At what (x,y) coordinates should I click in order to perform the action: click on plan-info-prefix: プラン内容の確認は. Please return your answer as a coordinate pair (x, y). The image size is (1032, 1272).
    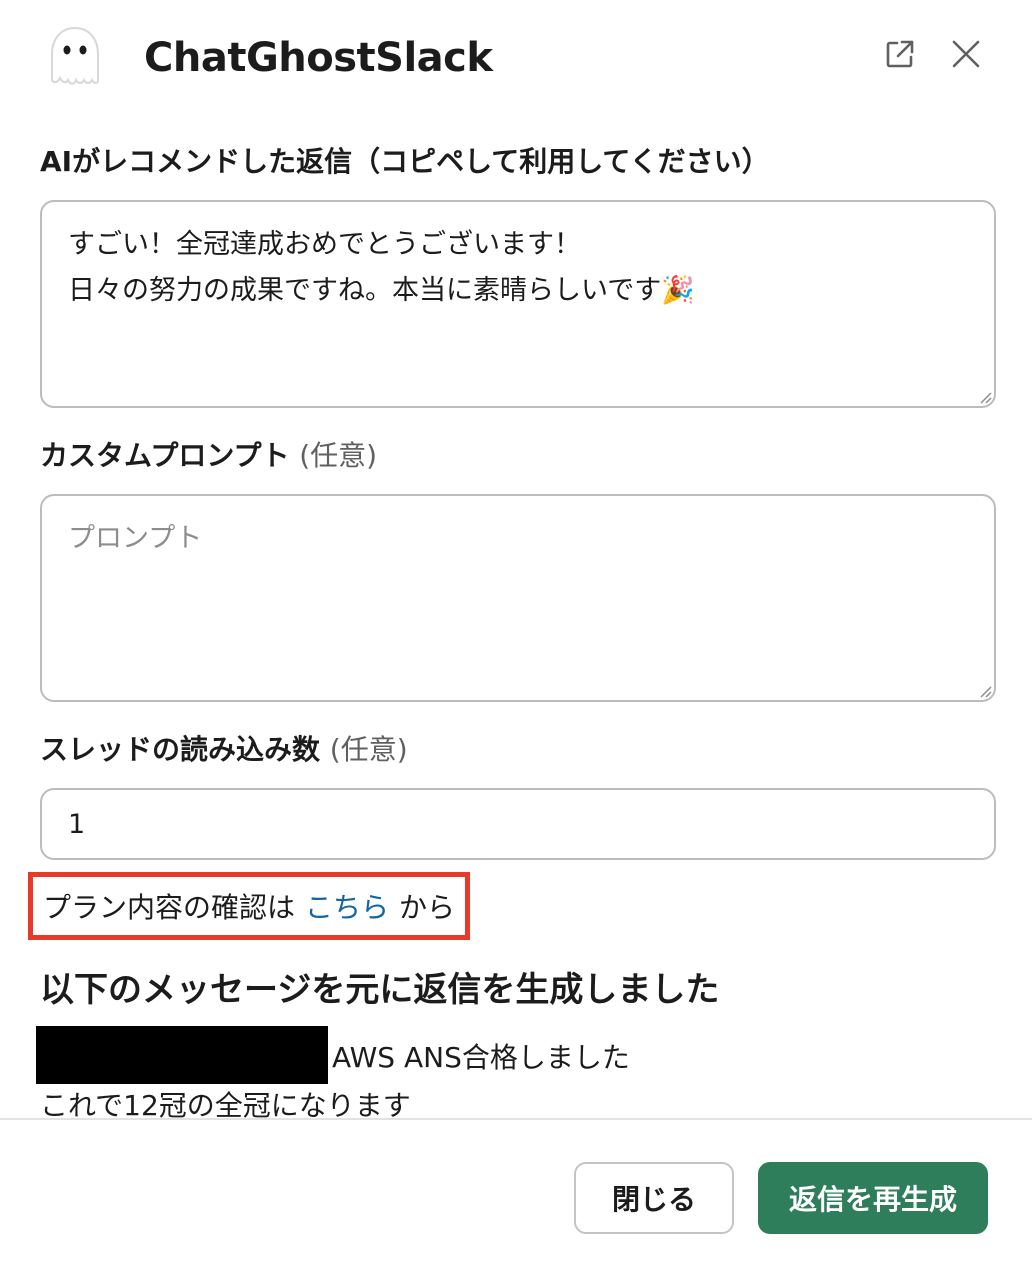
    Looking at the image, I should click on (169, 907).